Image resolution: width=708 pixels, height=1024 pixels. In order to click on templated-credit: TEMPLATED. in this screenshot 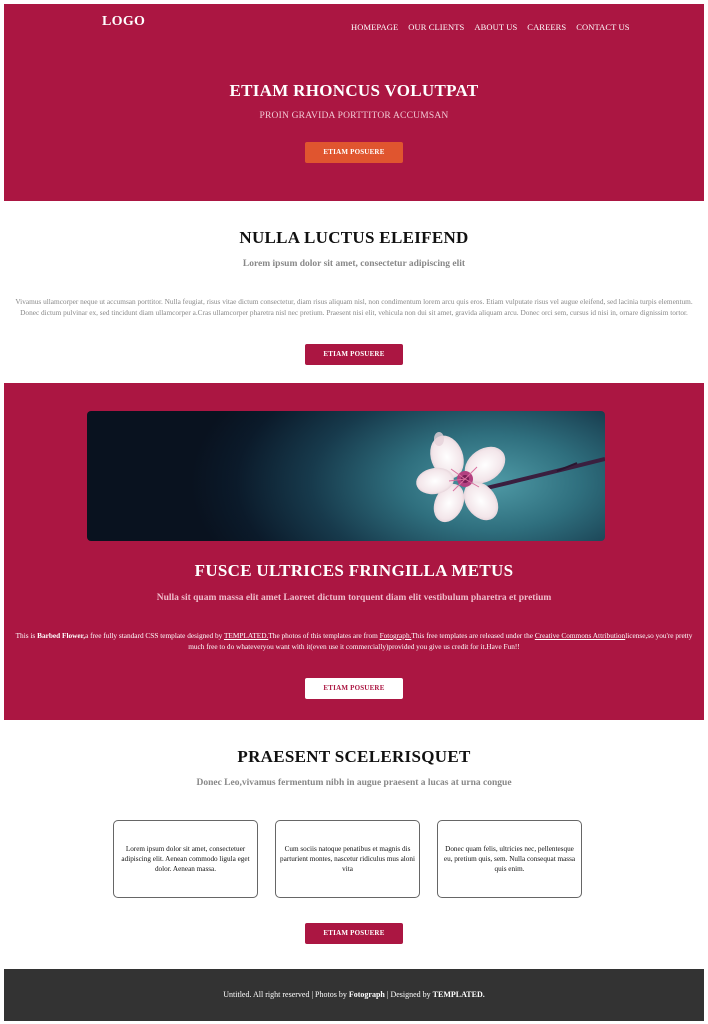, I will do `click(459, 994)`.